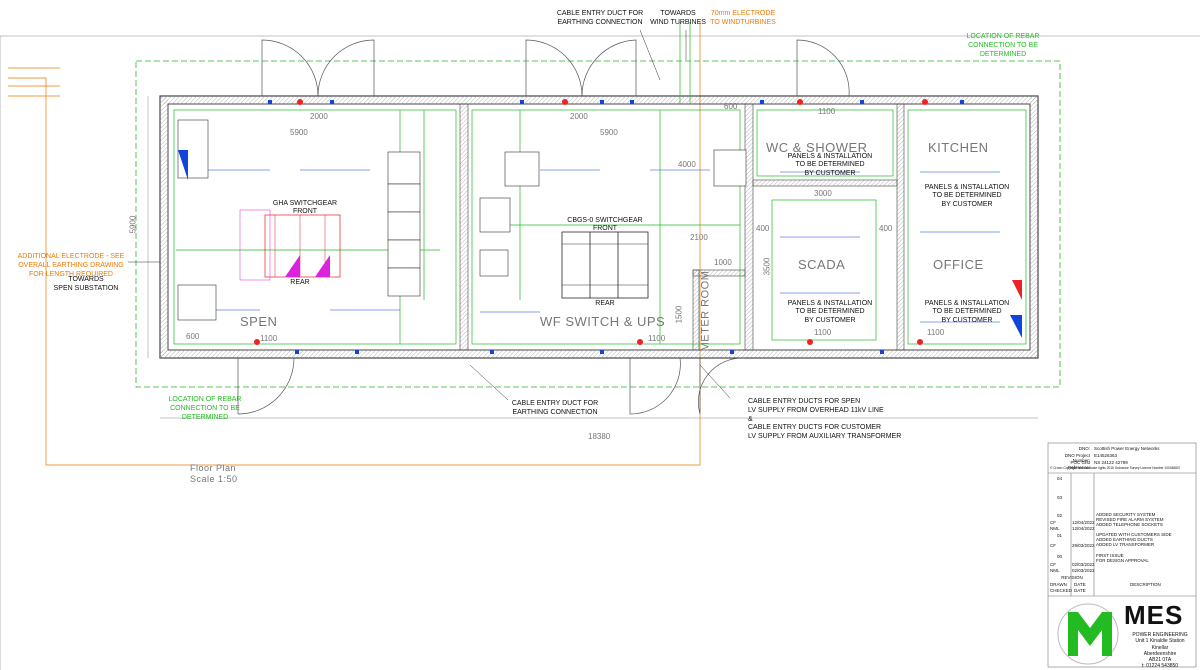 The height and width of the screenshot is (670, 1200). What do you see at coordinates (193, 336) in the screenshot?
I see `dim-600-b: 600` at bounding box center [193, 336].